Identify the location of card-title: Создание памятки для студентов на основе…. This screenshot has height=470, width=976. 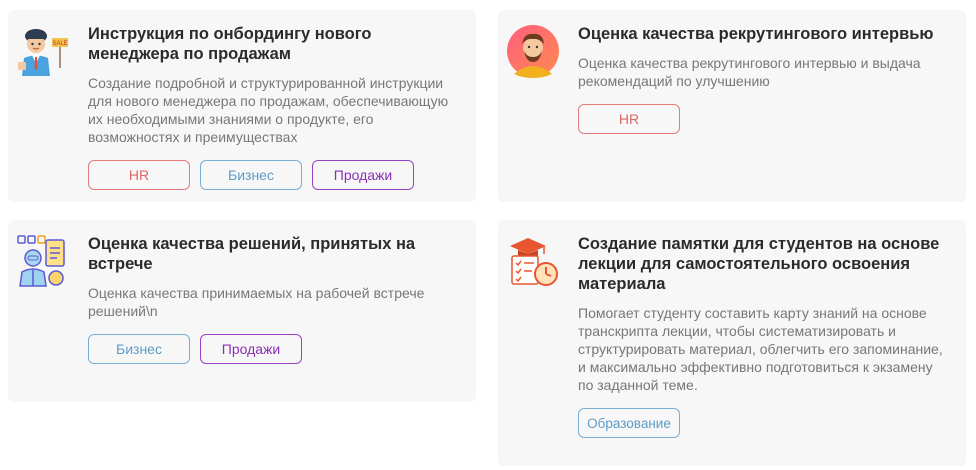
(759, 264).